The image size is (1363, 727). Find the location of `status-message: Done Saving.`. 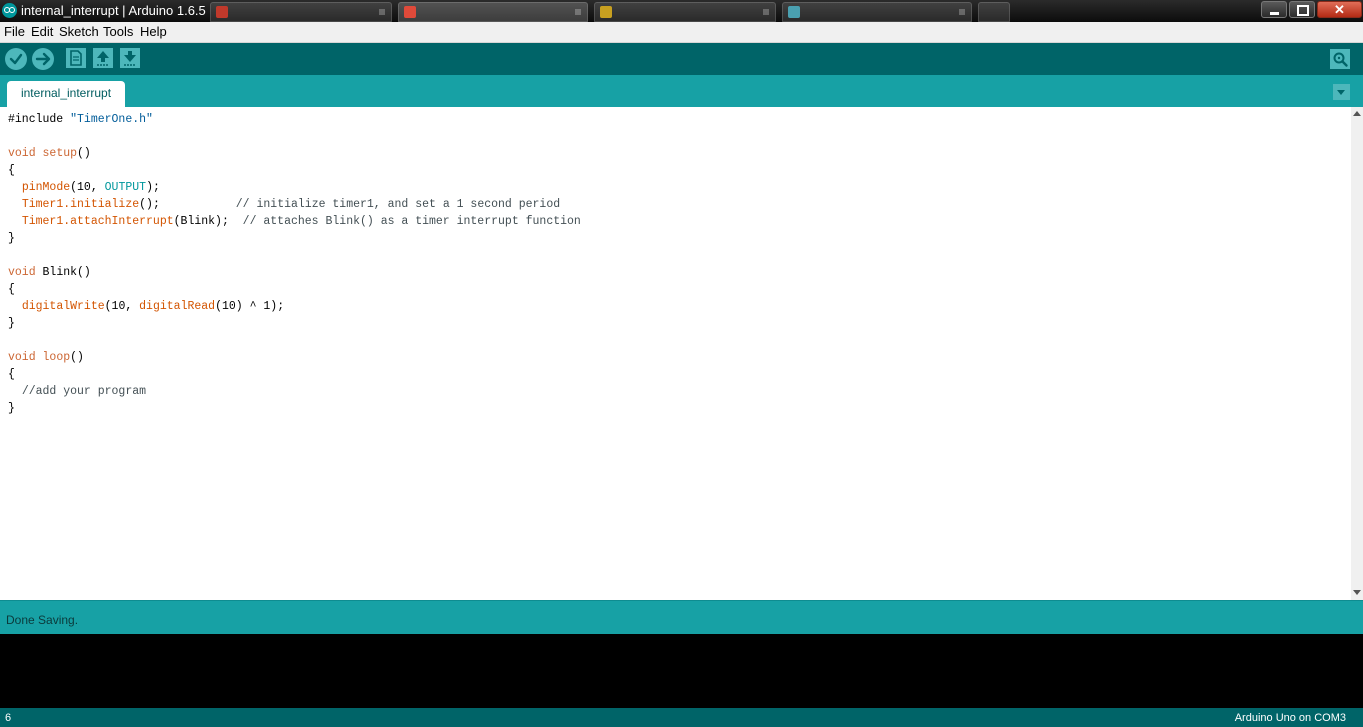

status-message: Done Saving. is located at coordinates (42, 620).